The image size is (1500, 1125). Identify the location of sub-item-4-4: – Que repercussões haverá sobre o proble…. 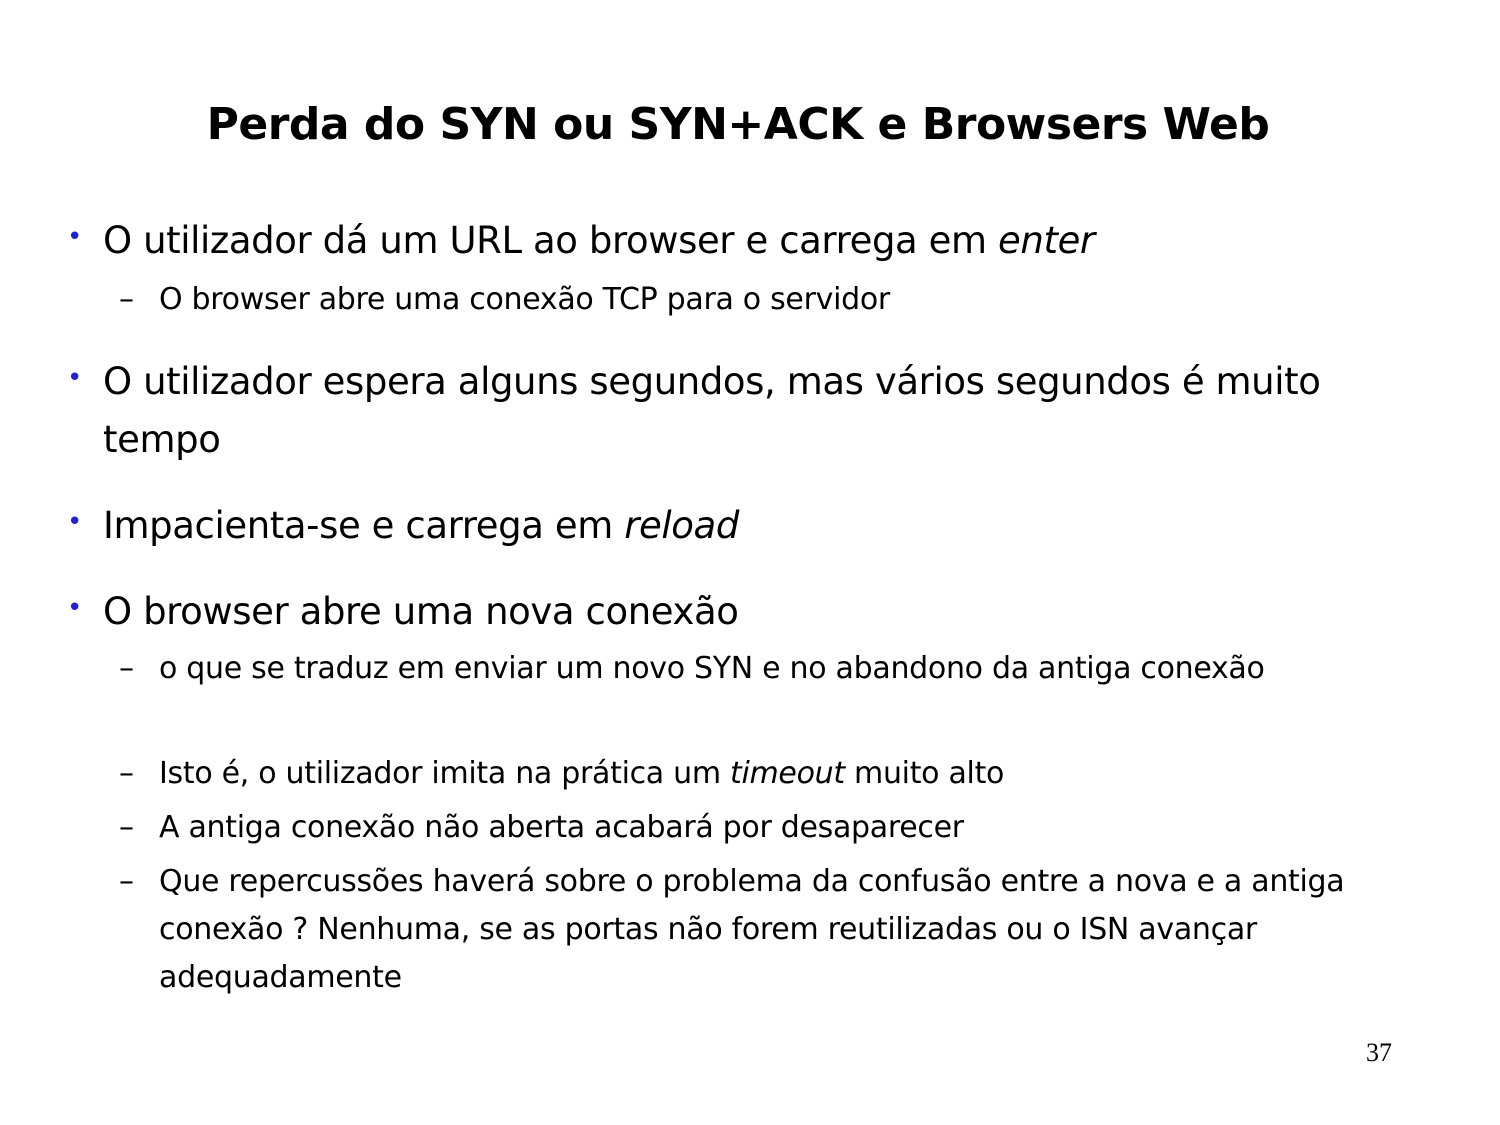
(750, 930).